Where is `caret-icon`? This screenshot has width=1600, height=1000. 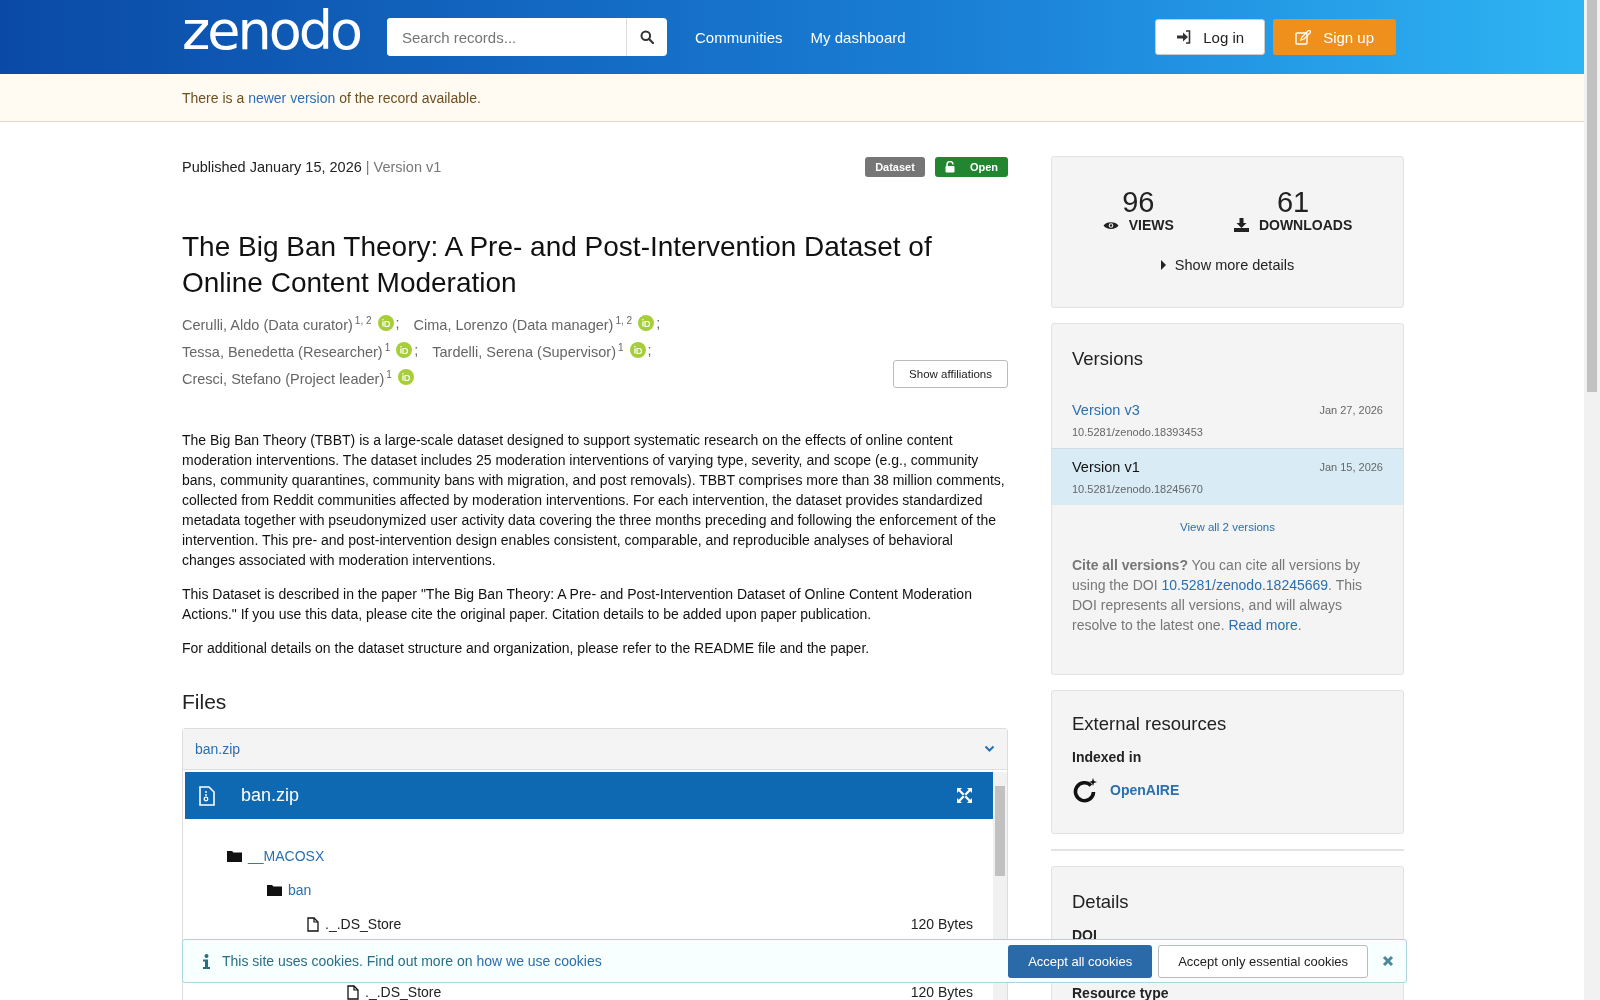 caret-icon is located at coordinates (1163, 265).